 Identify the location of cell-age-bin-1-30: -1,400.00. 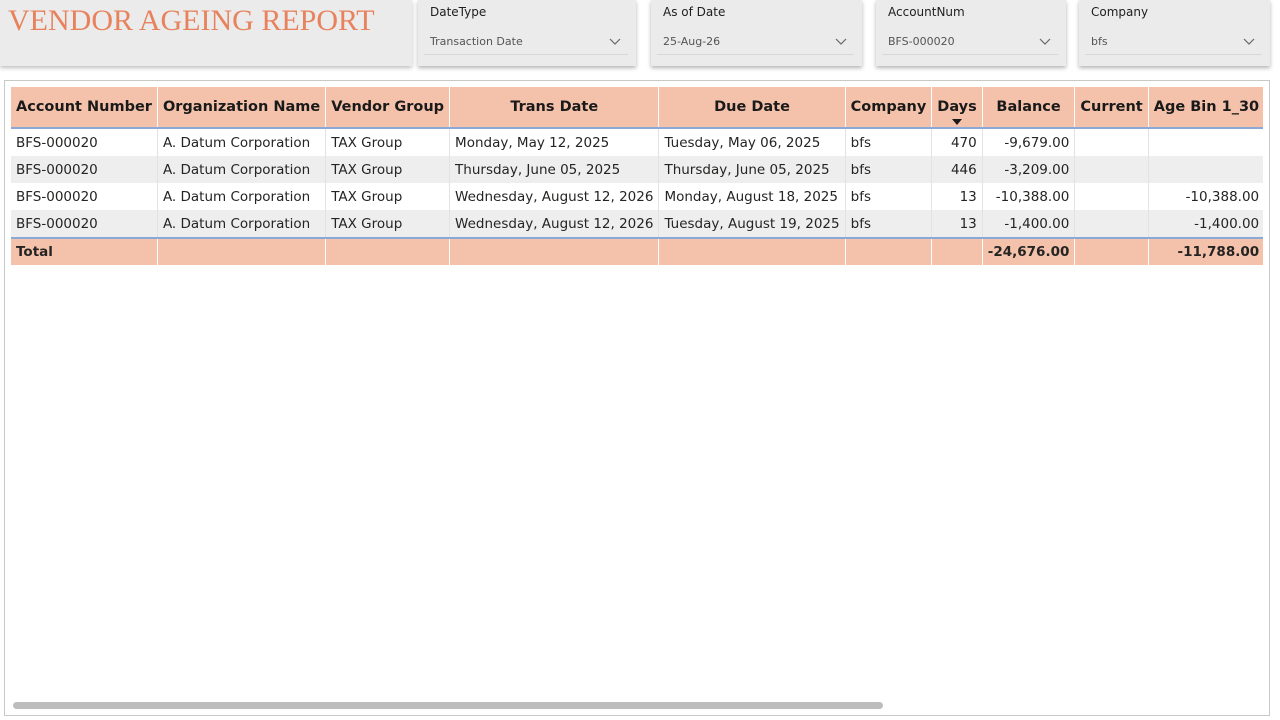
(1205, 224).